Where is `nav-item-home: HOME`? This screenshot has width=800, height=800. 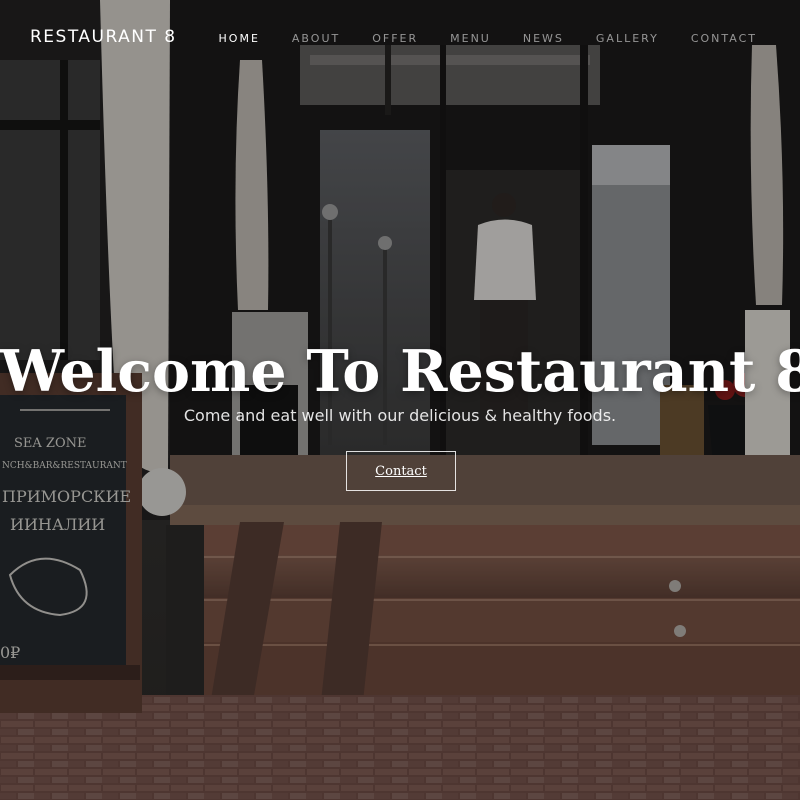 nav-item-home: HOME is located at coordinates (239, 38).